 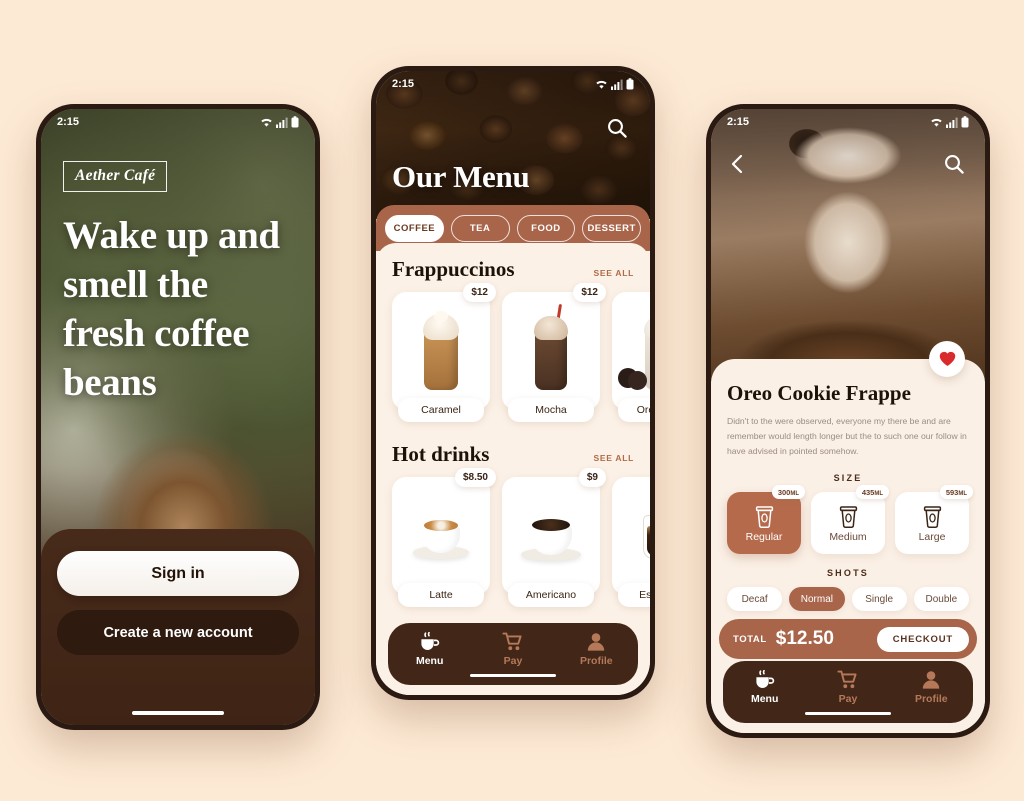 I want to click on product-title: Oreo Cookie Frappe, so click(x=819, y=393).